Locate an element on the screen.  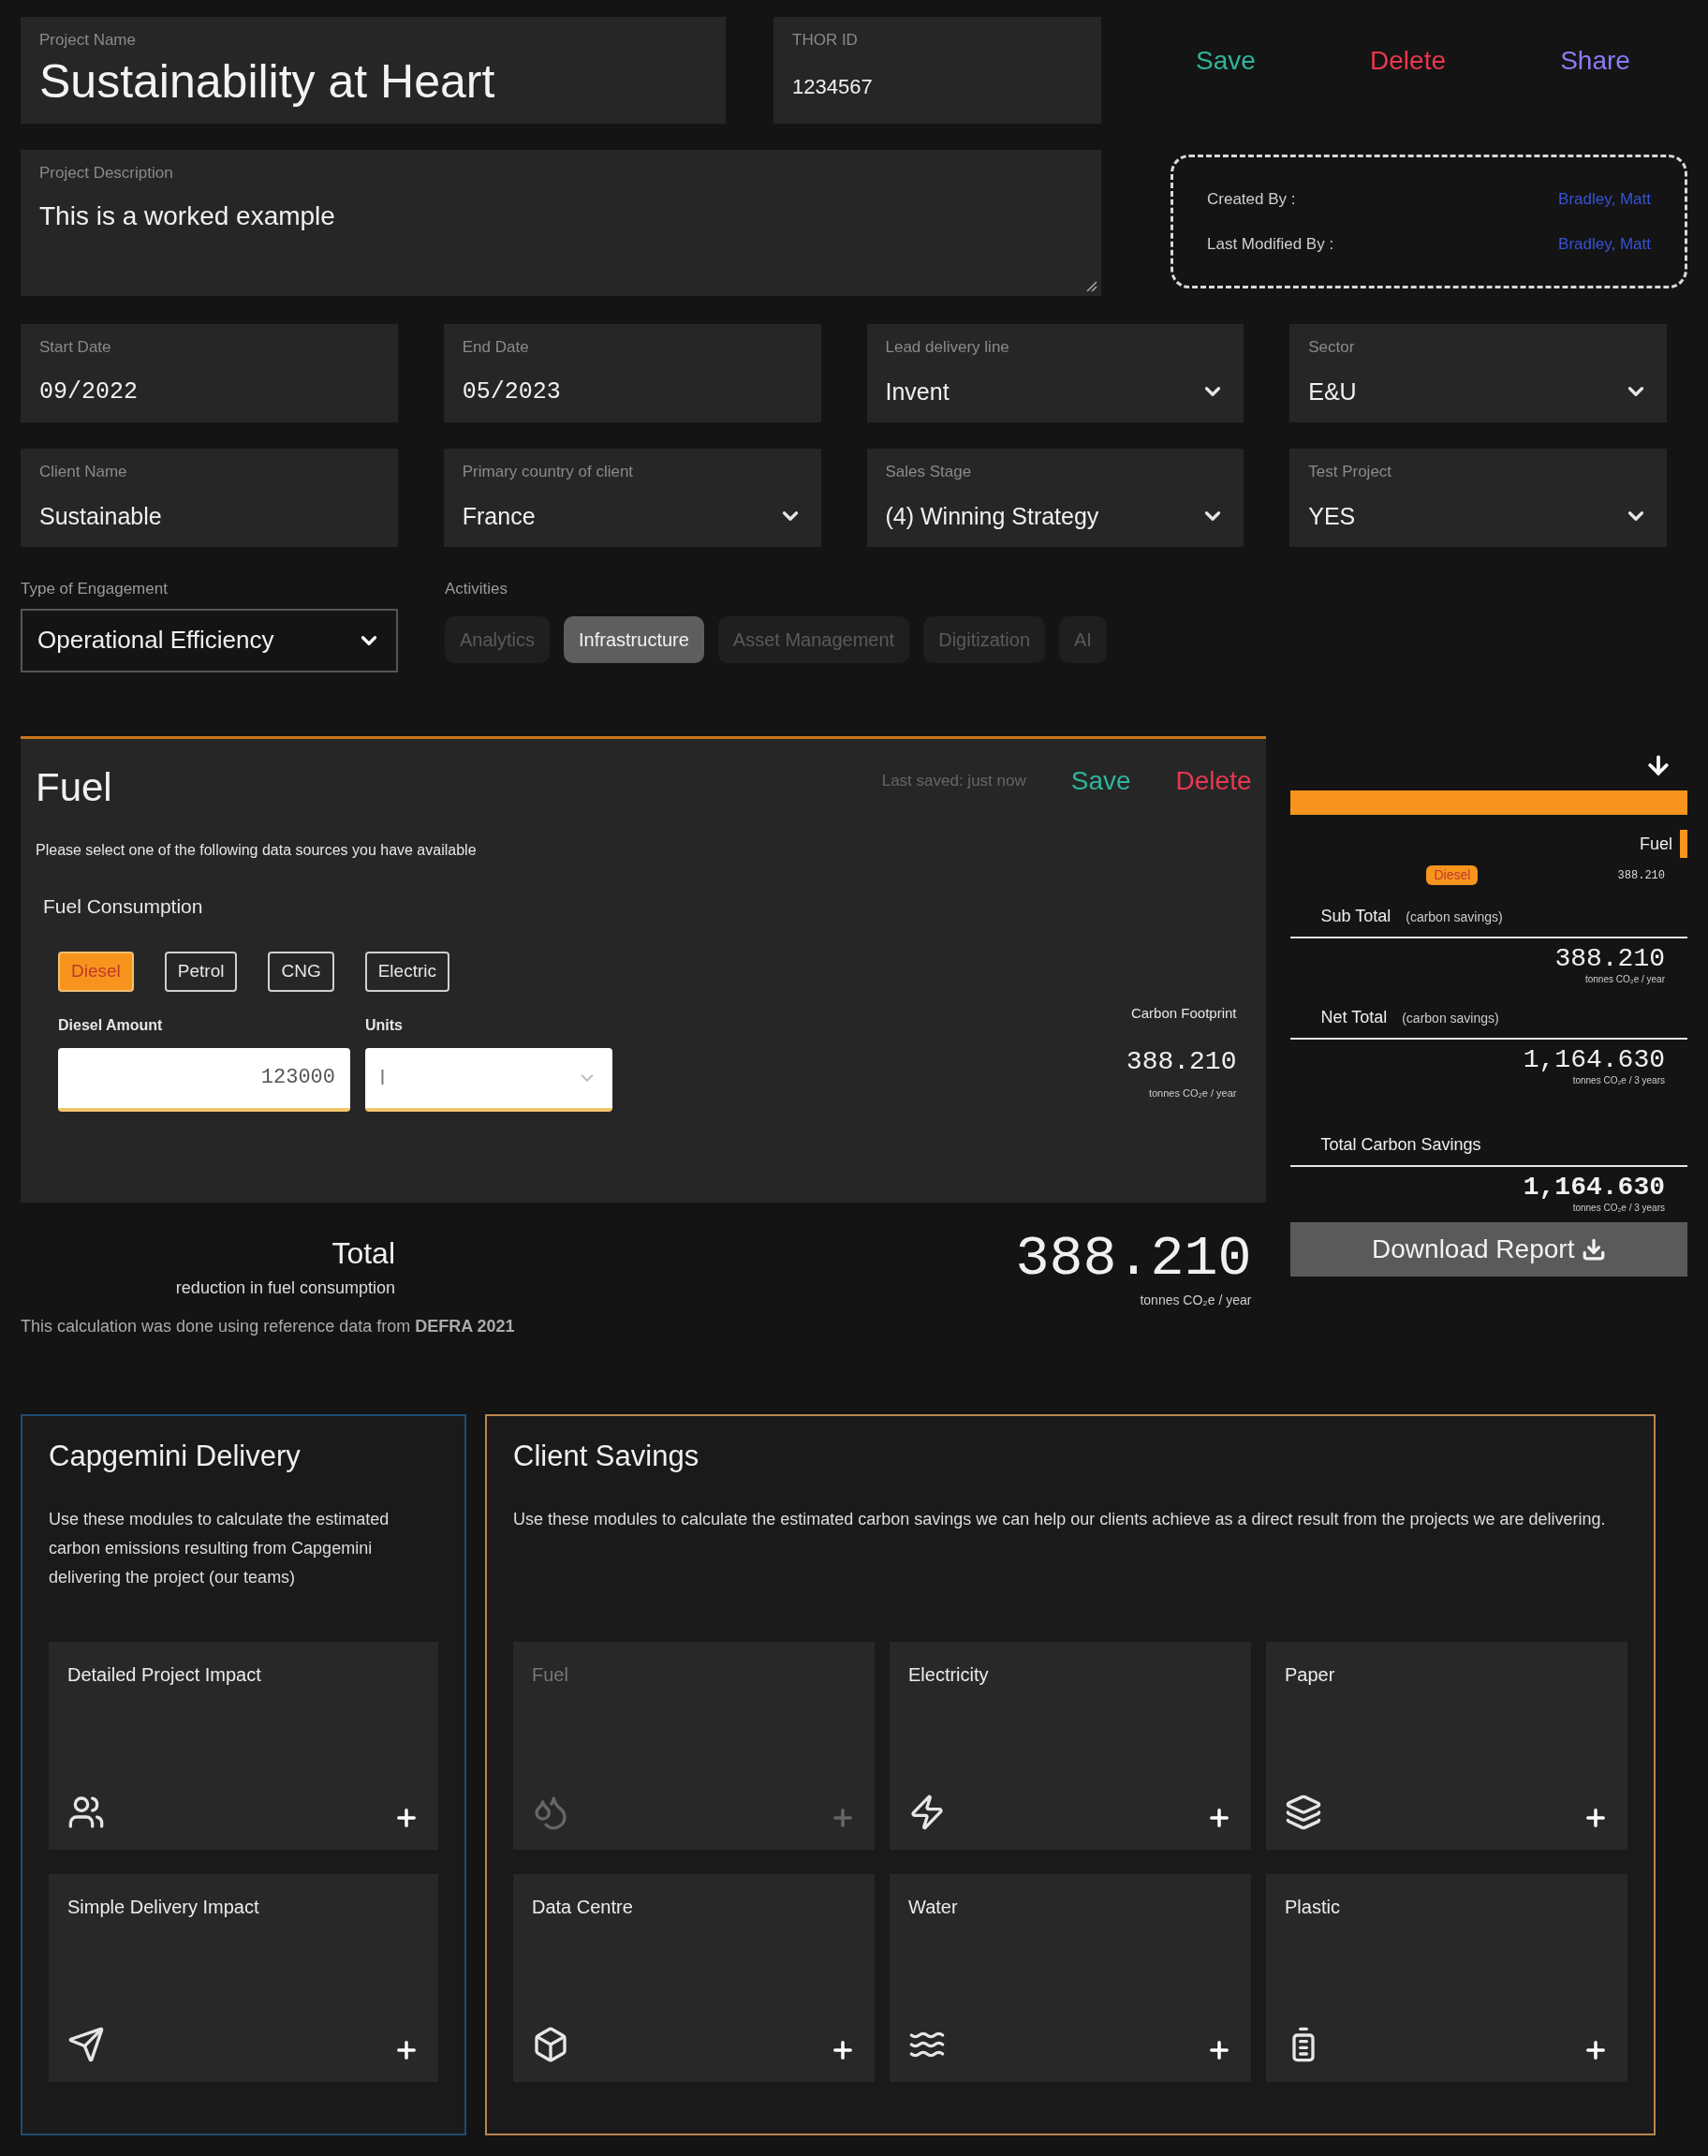
module-card: Detailed Project Impact is located at coordinates (243, 1745).